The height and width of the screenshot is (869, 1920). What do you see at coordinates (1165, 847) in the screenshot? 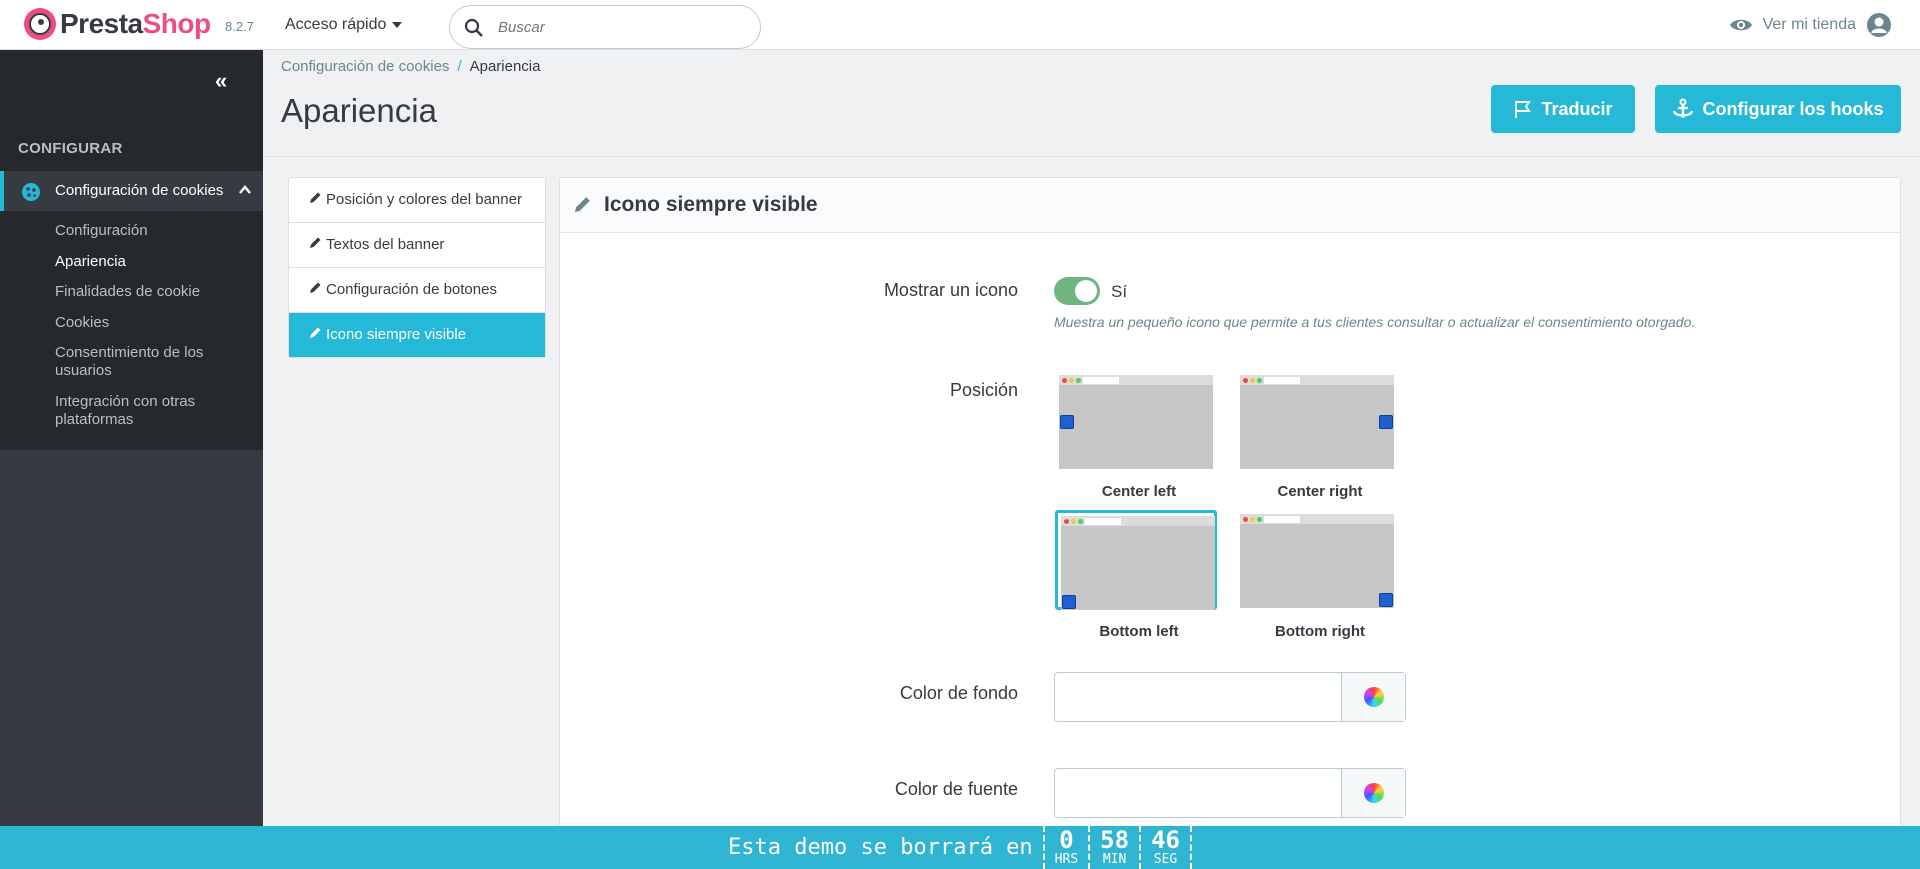
I see `countdown-seconds: 46 SEG` at bounding box center [1165, 847].